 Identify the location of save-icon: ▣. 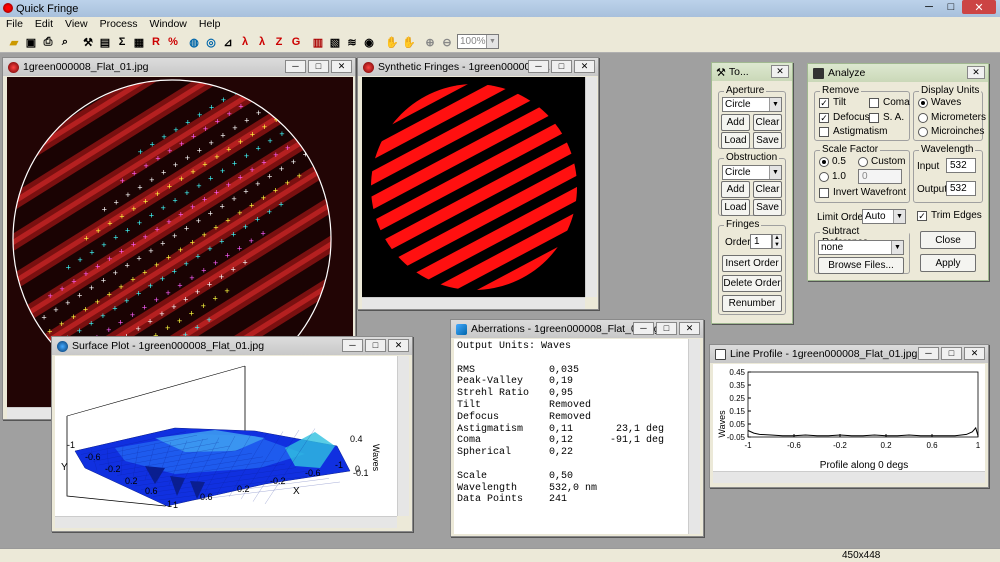
(31, 42).